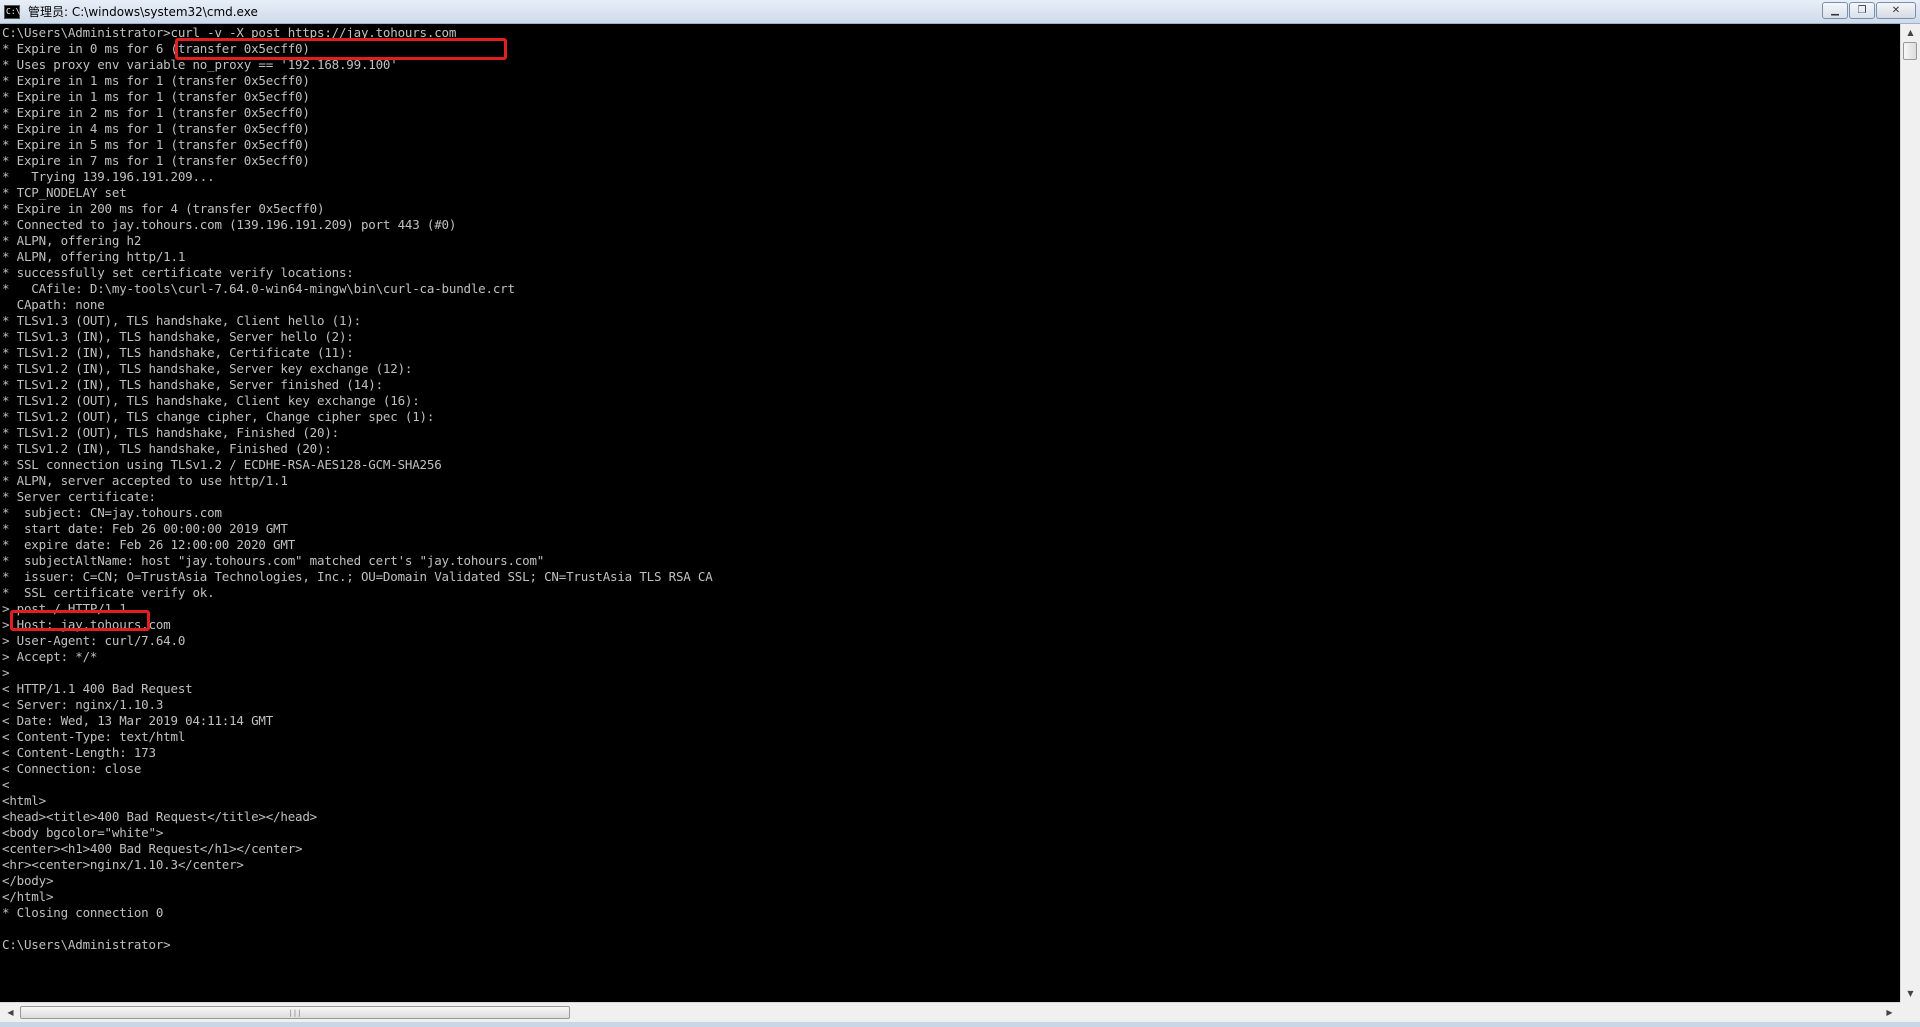 The image size is (1920, 1027). Describe the element at coordinates (1910, 993) in the screenshot. I see `scroll-down-arrow-icon: ▼` at that location.